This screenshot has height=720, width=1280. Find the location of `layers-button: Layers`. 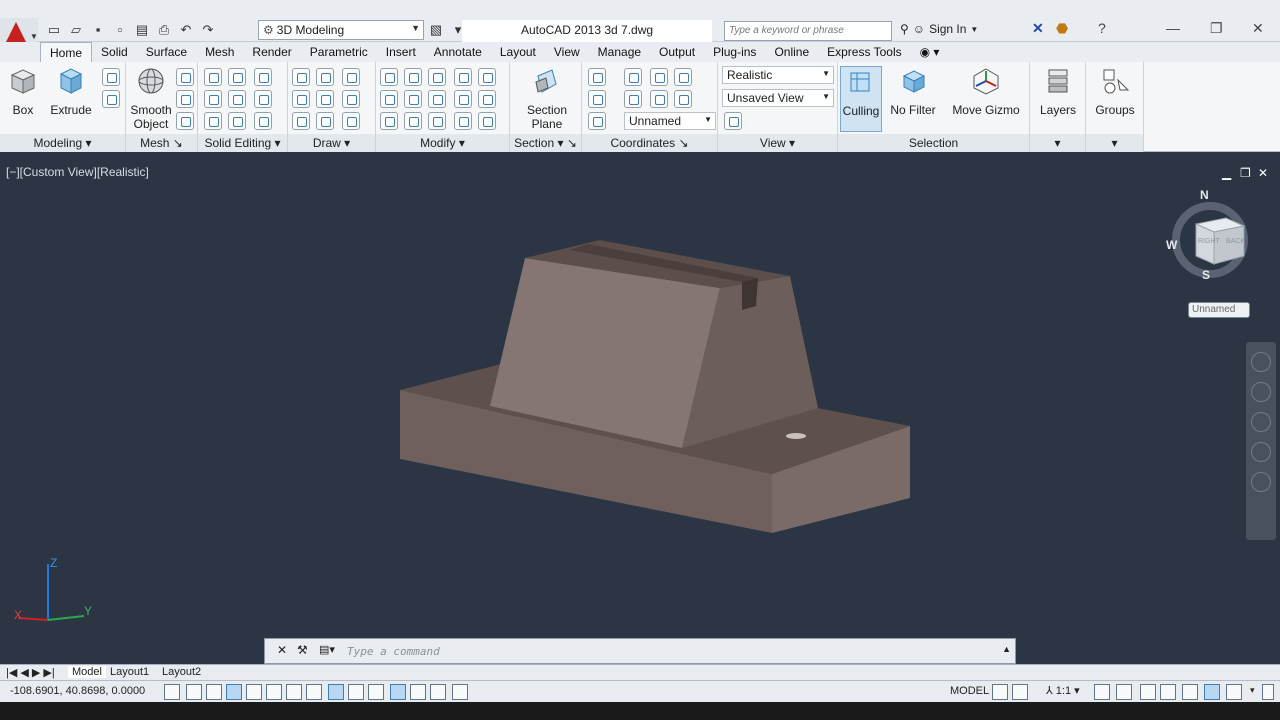

layers-button: Layers is located at coordinates (1058, 91).